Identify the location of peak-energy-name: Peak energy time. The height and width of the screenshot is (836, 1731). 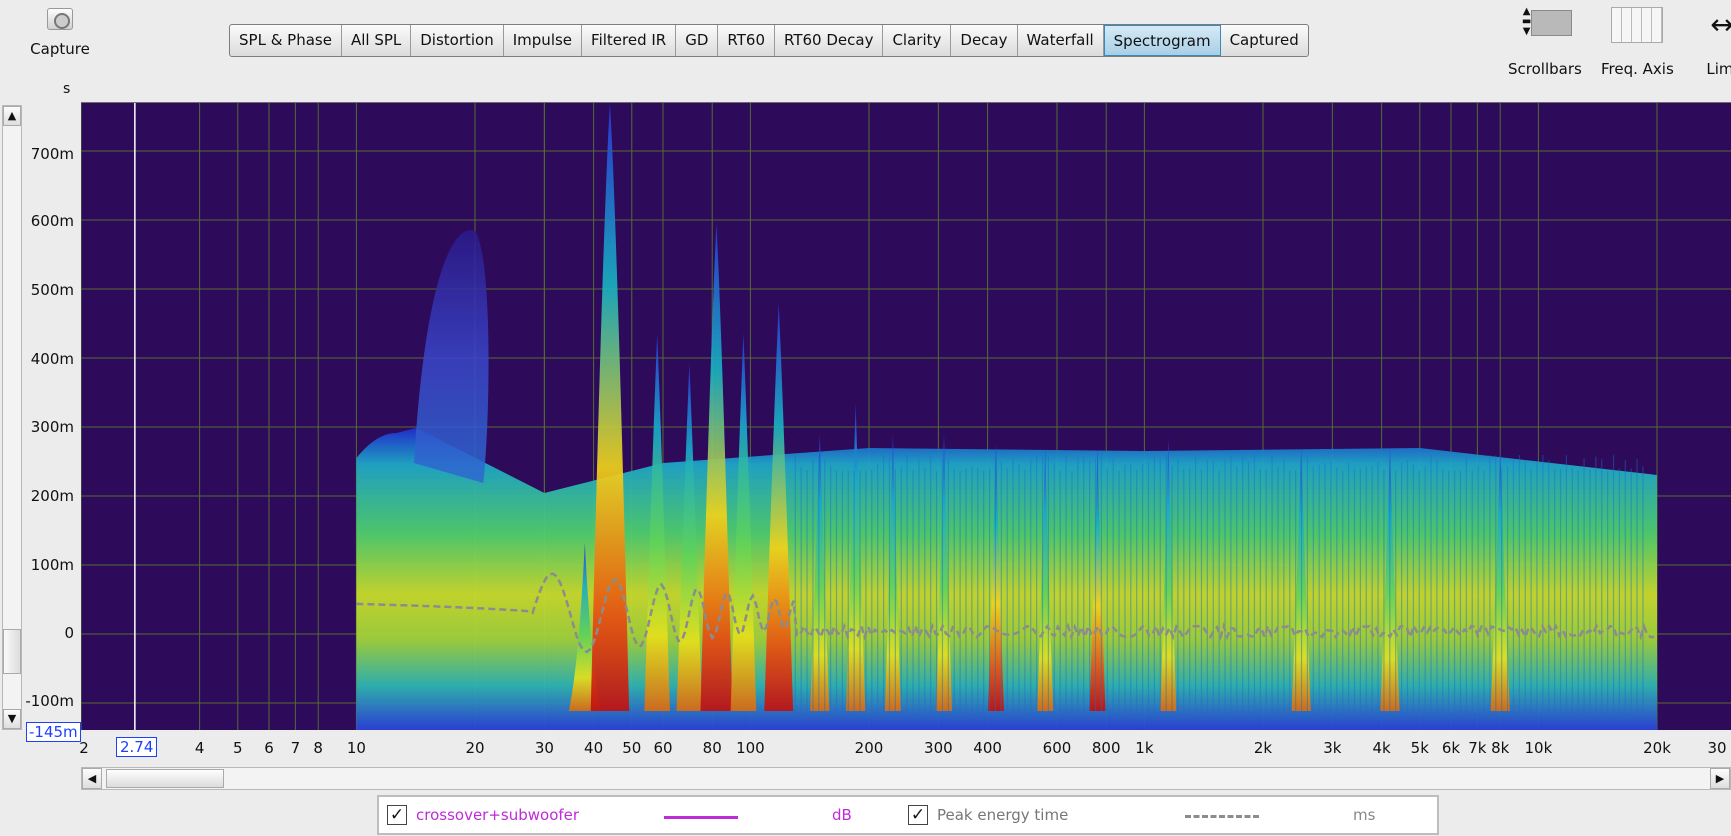
(1003, 815).